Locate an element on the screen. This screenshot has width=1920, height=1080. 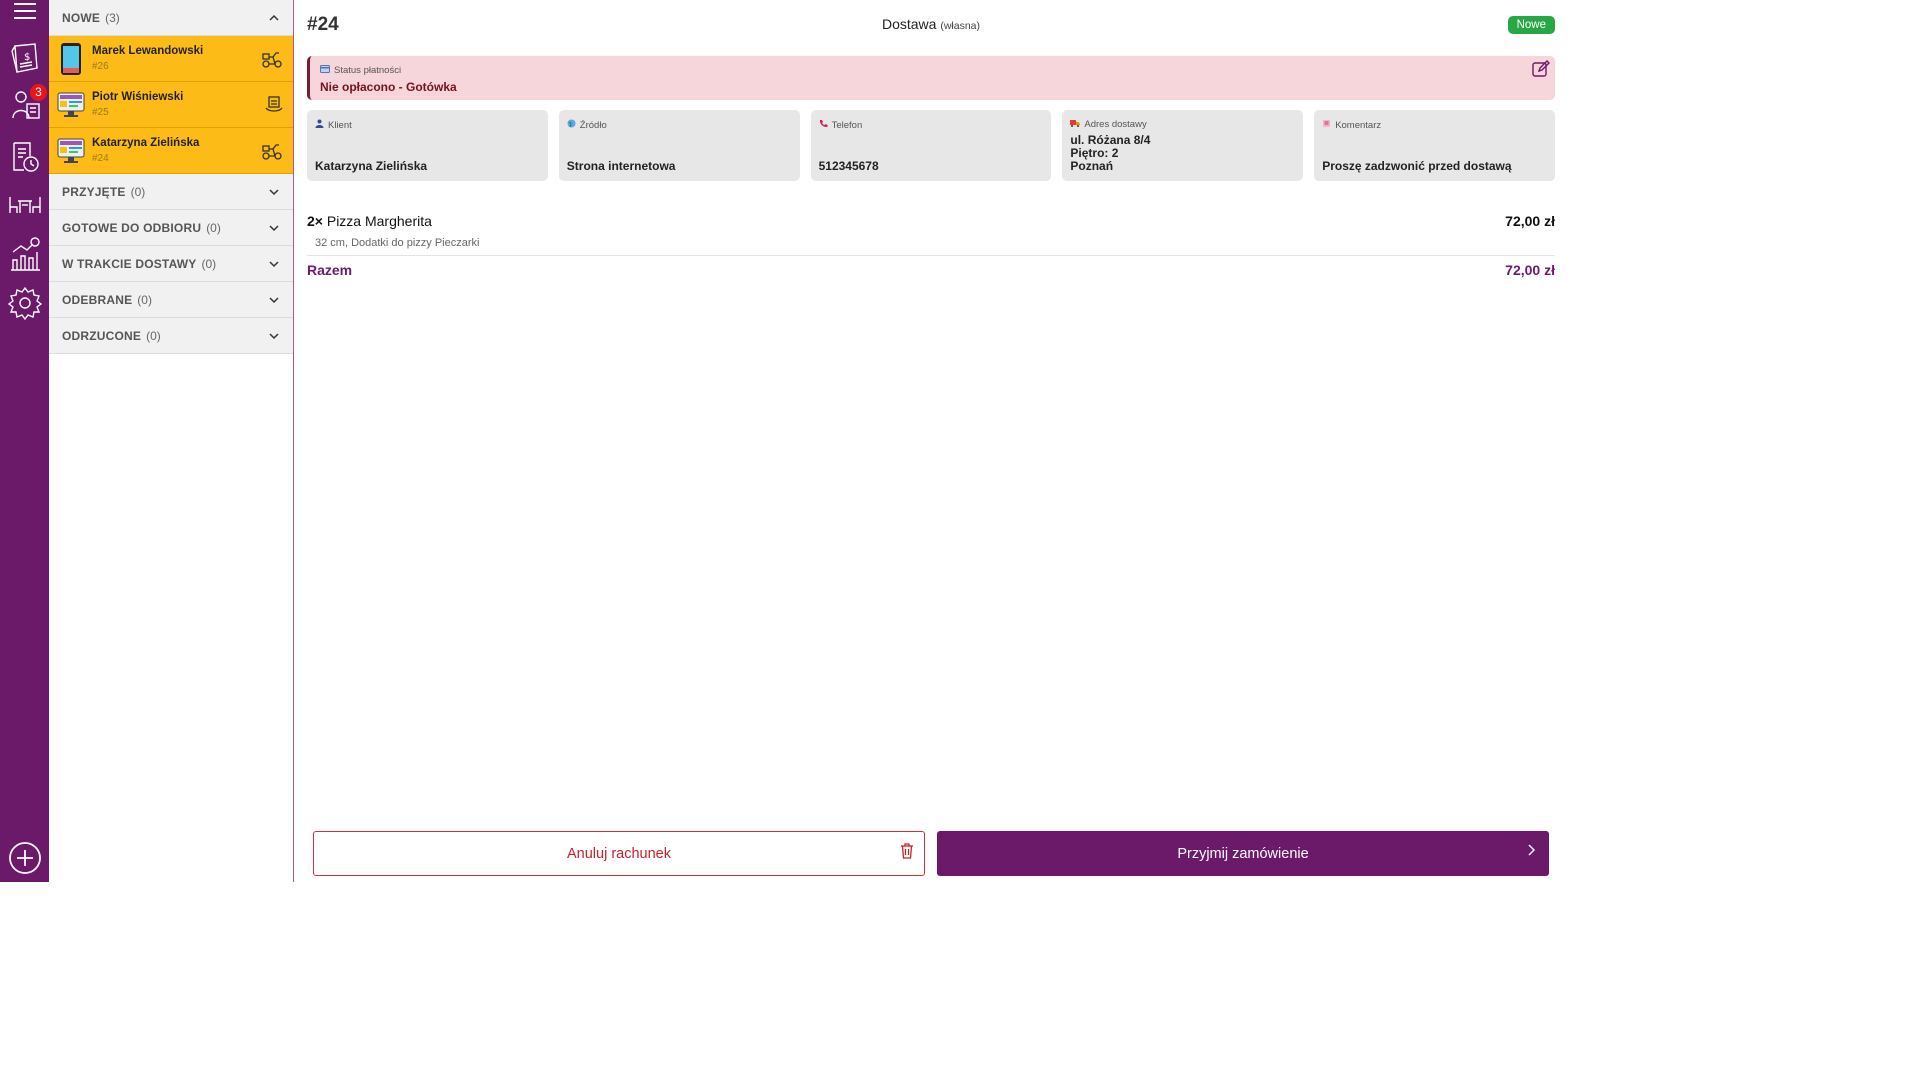
group-header-gotowe-do-odbioru: GOTOWE DO ODBIORU (0) is located at coordinates (171, 228).